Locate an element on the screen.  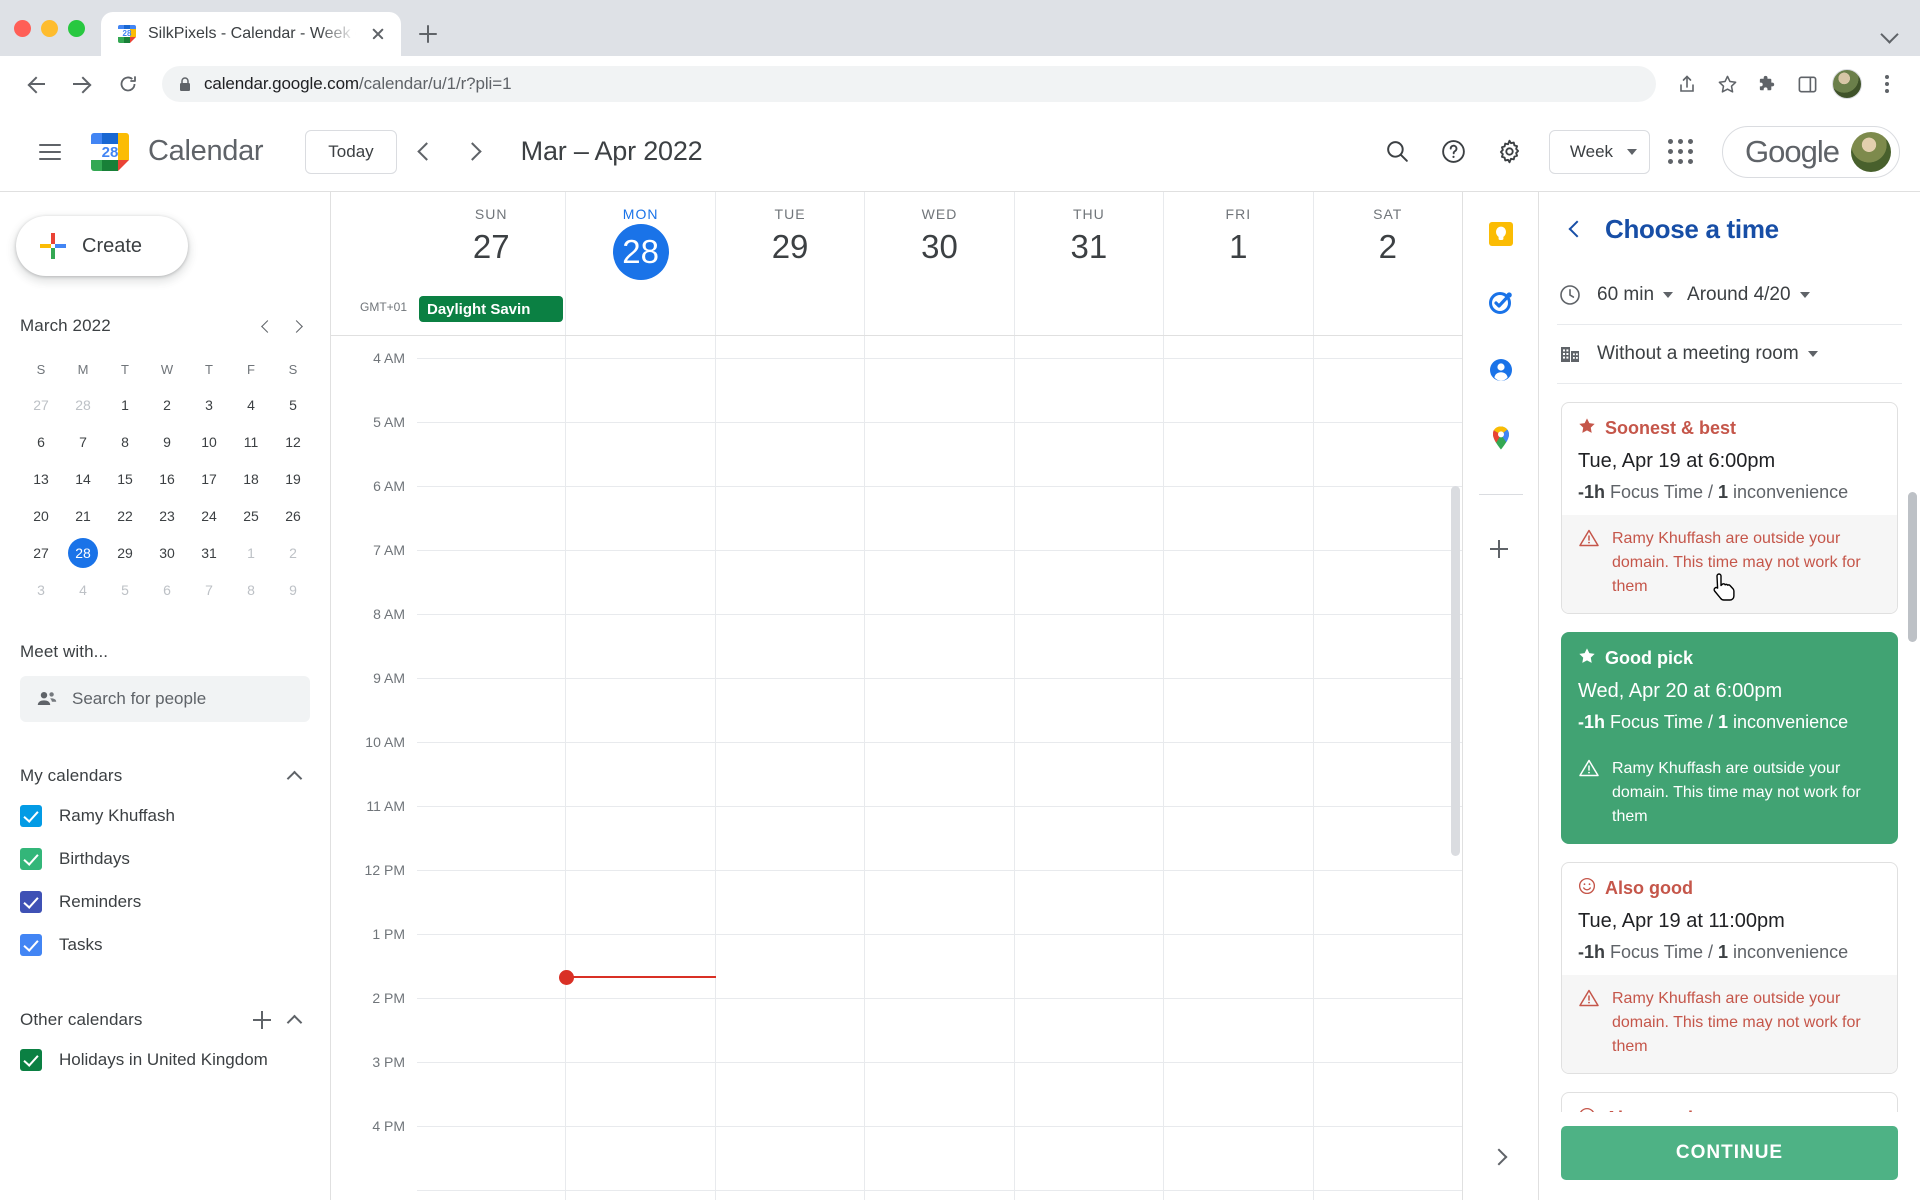
back-button is located at coordinates (36, 84).